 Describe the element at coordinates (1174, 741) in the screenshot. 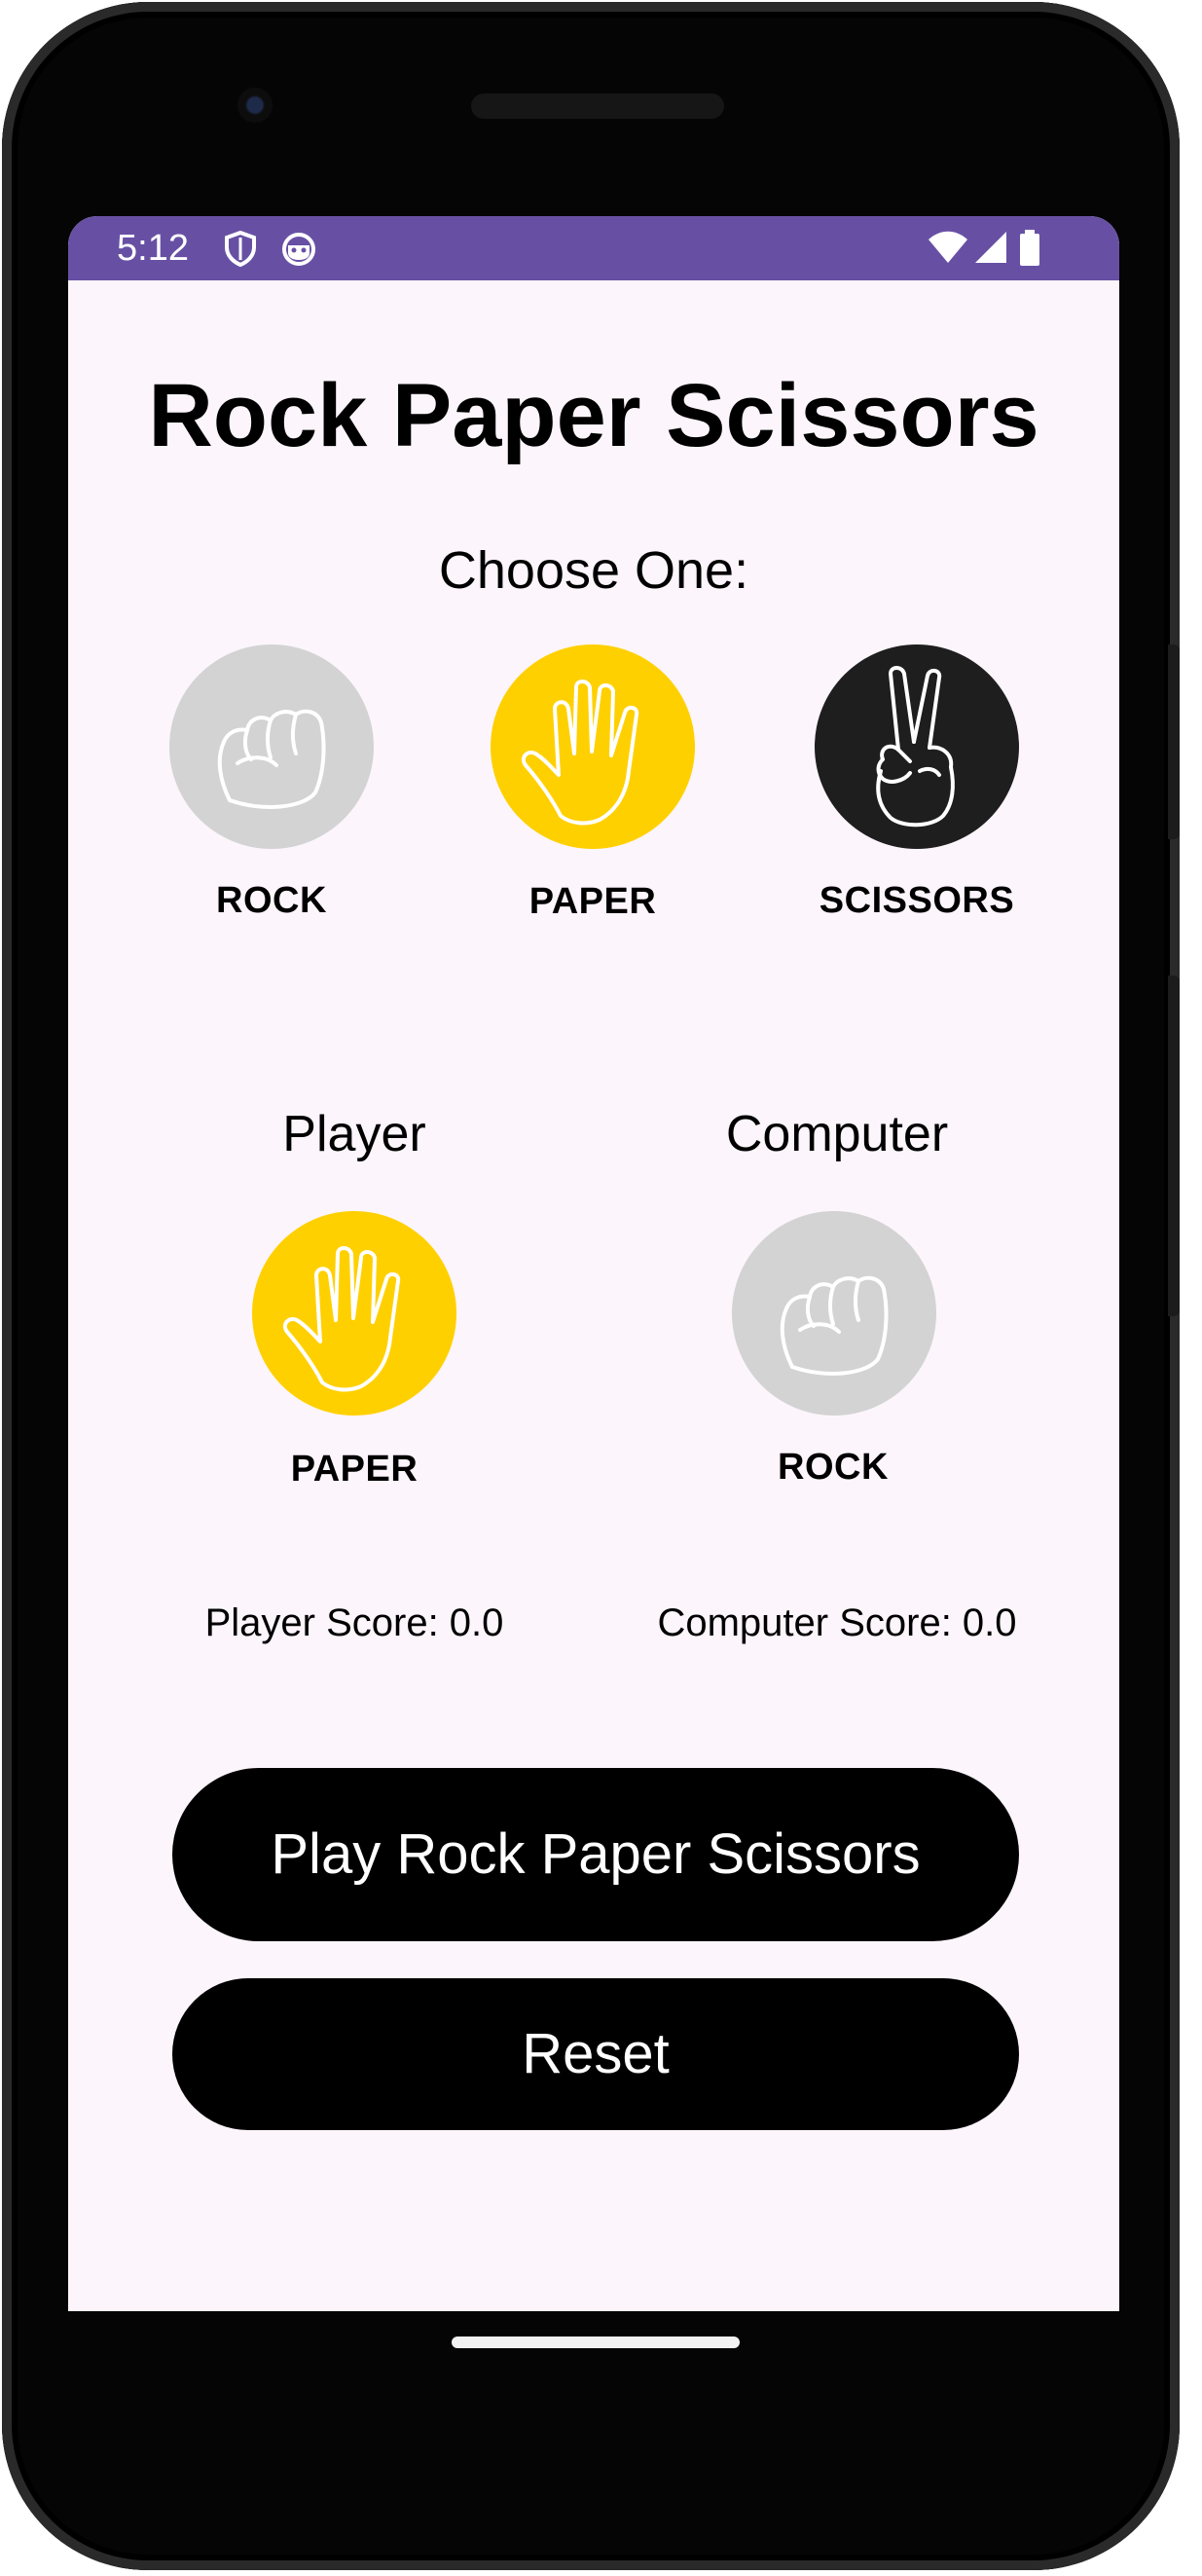

I see `power-button` at that location.